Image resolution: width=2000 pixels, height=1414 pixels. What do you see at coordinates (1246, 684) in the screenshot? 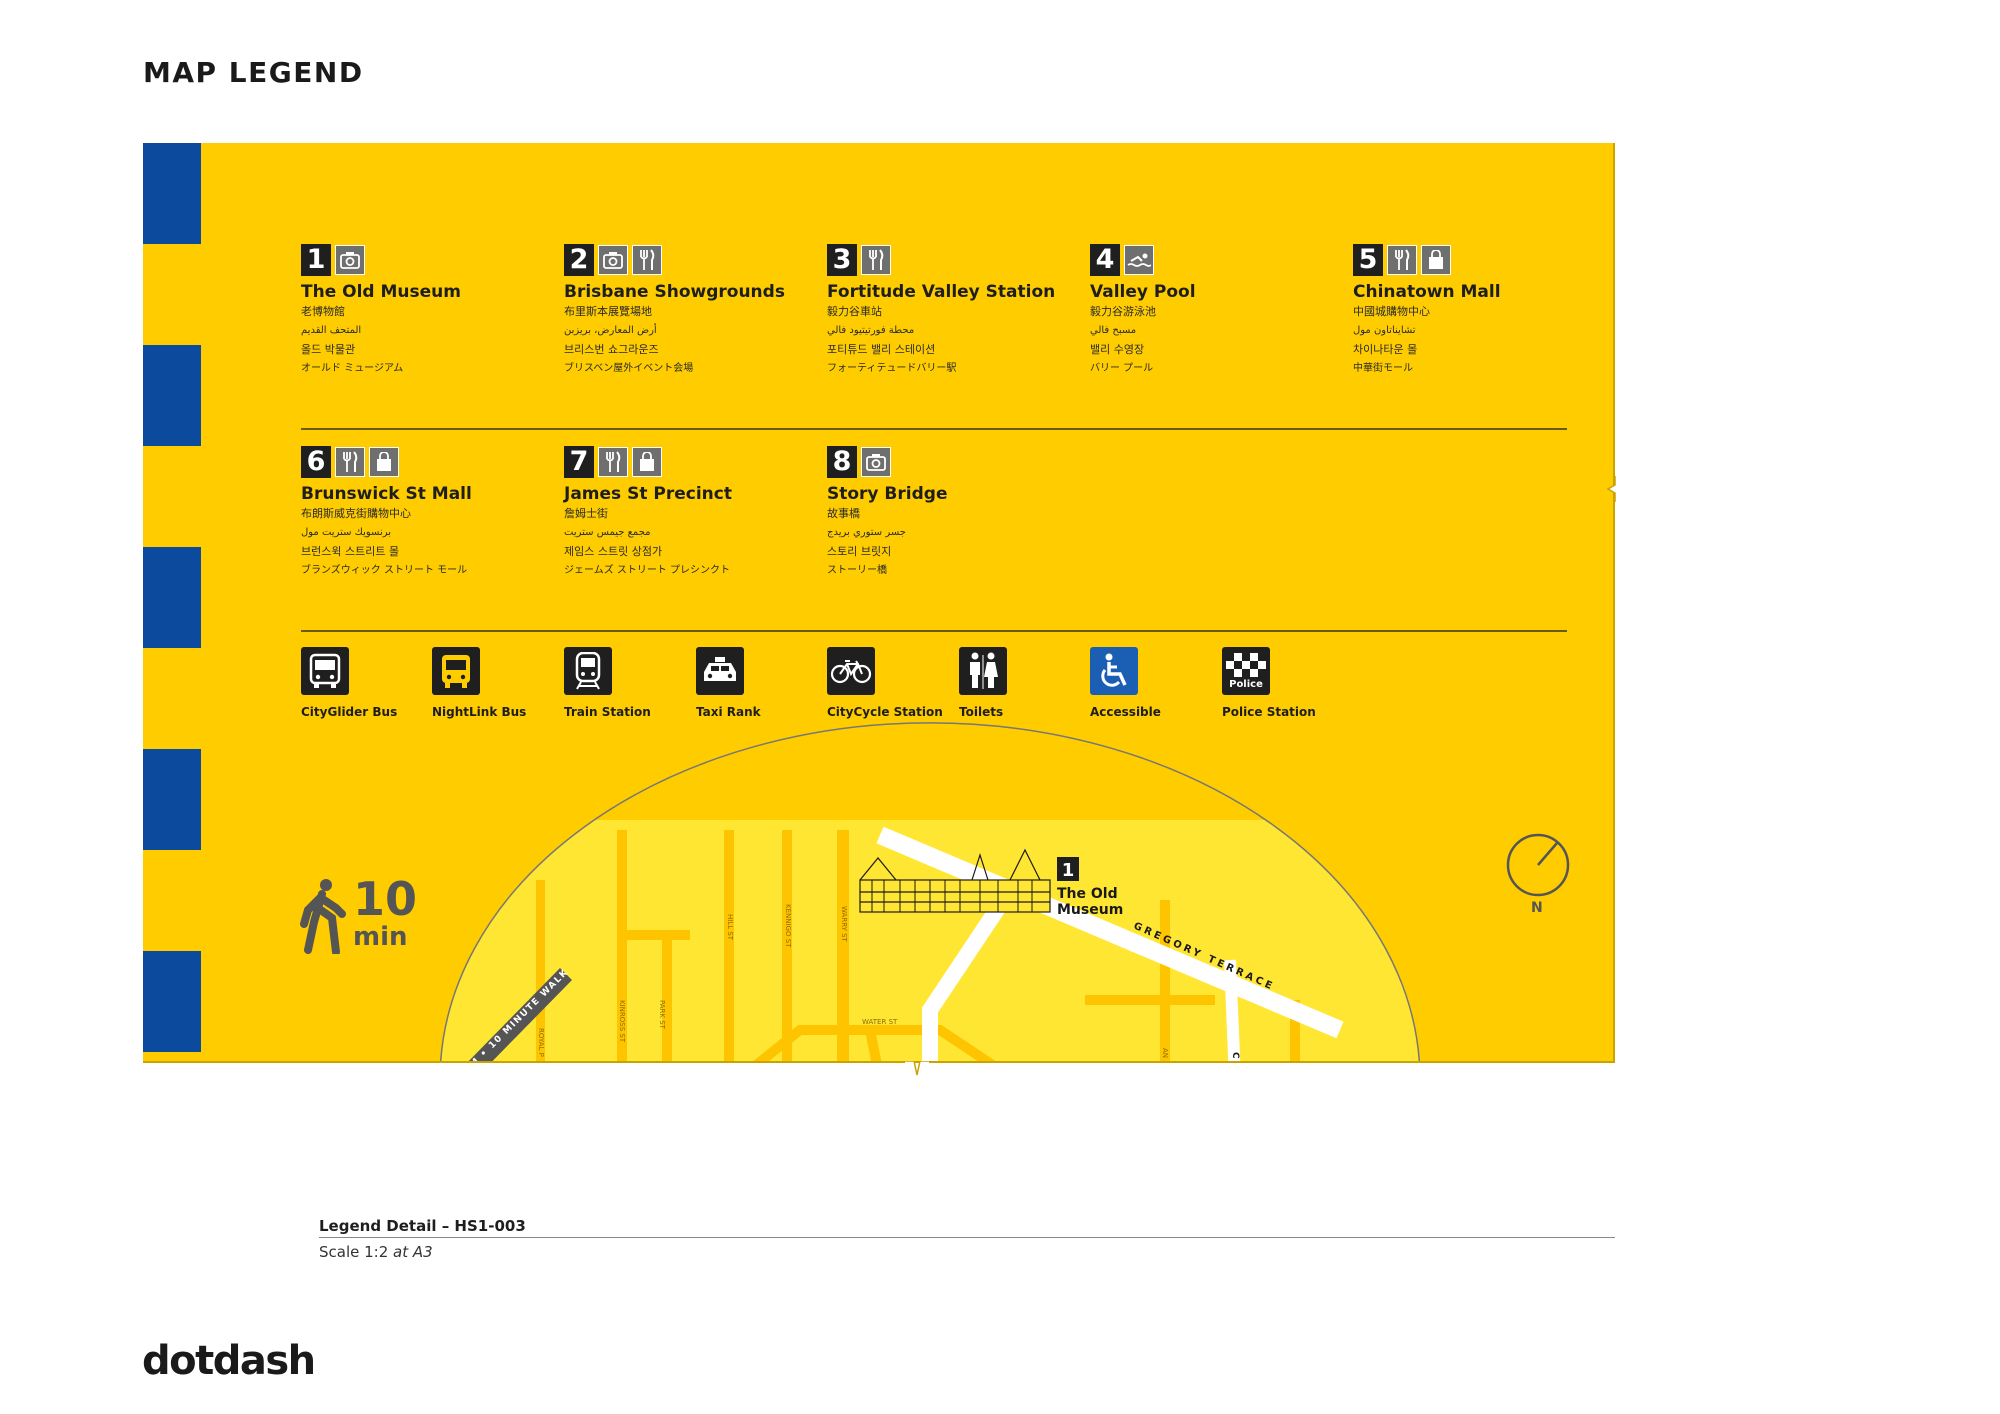
I see `police-badge-text: Police` at bounding box center [1246, 684].